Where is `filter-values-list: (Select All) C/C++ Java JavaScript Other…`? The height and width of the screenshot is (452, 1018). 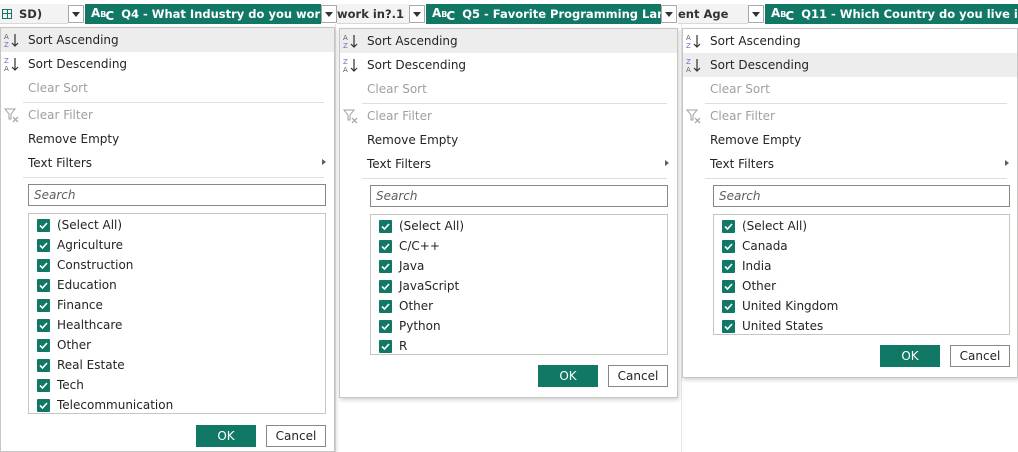
filter-values-list: (Select All) C/C++ Java JavaScript Other… is located at coordinates (519, 284).